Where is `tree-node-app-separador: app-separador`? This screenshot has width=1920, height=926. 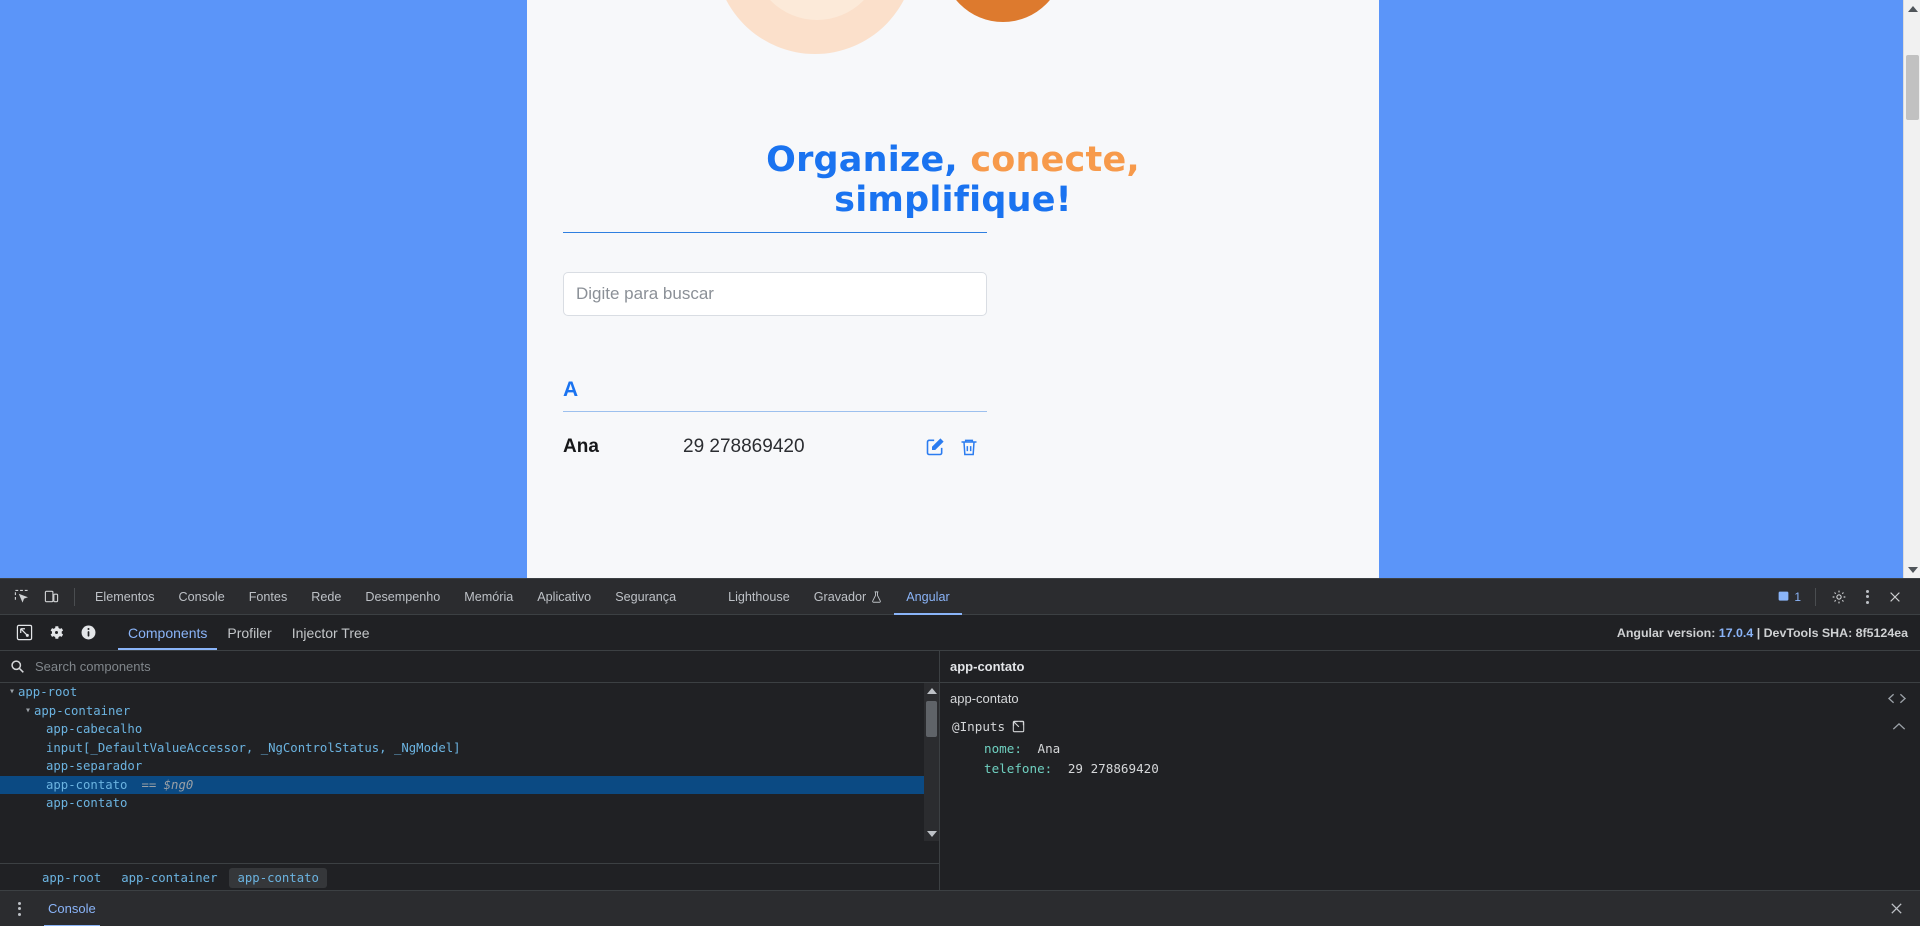
tree-node-app-separador: app-separador is located at coordinates (469, 766).